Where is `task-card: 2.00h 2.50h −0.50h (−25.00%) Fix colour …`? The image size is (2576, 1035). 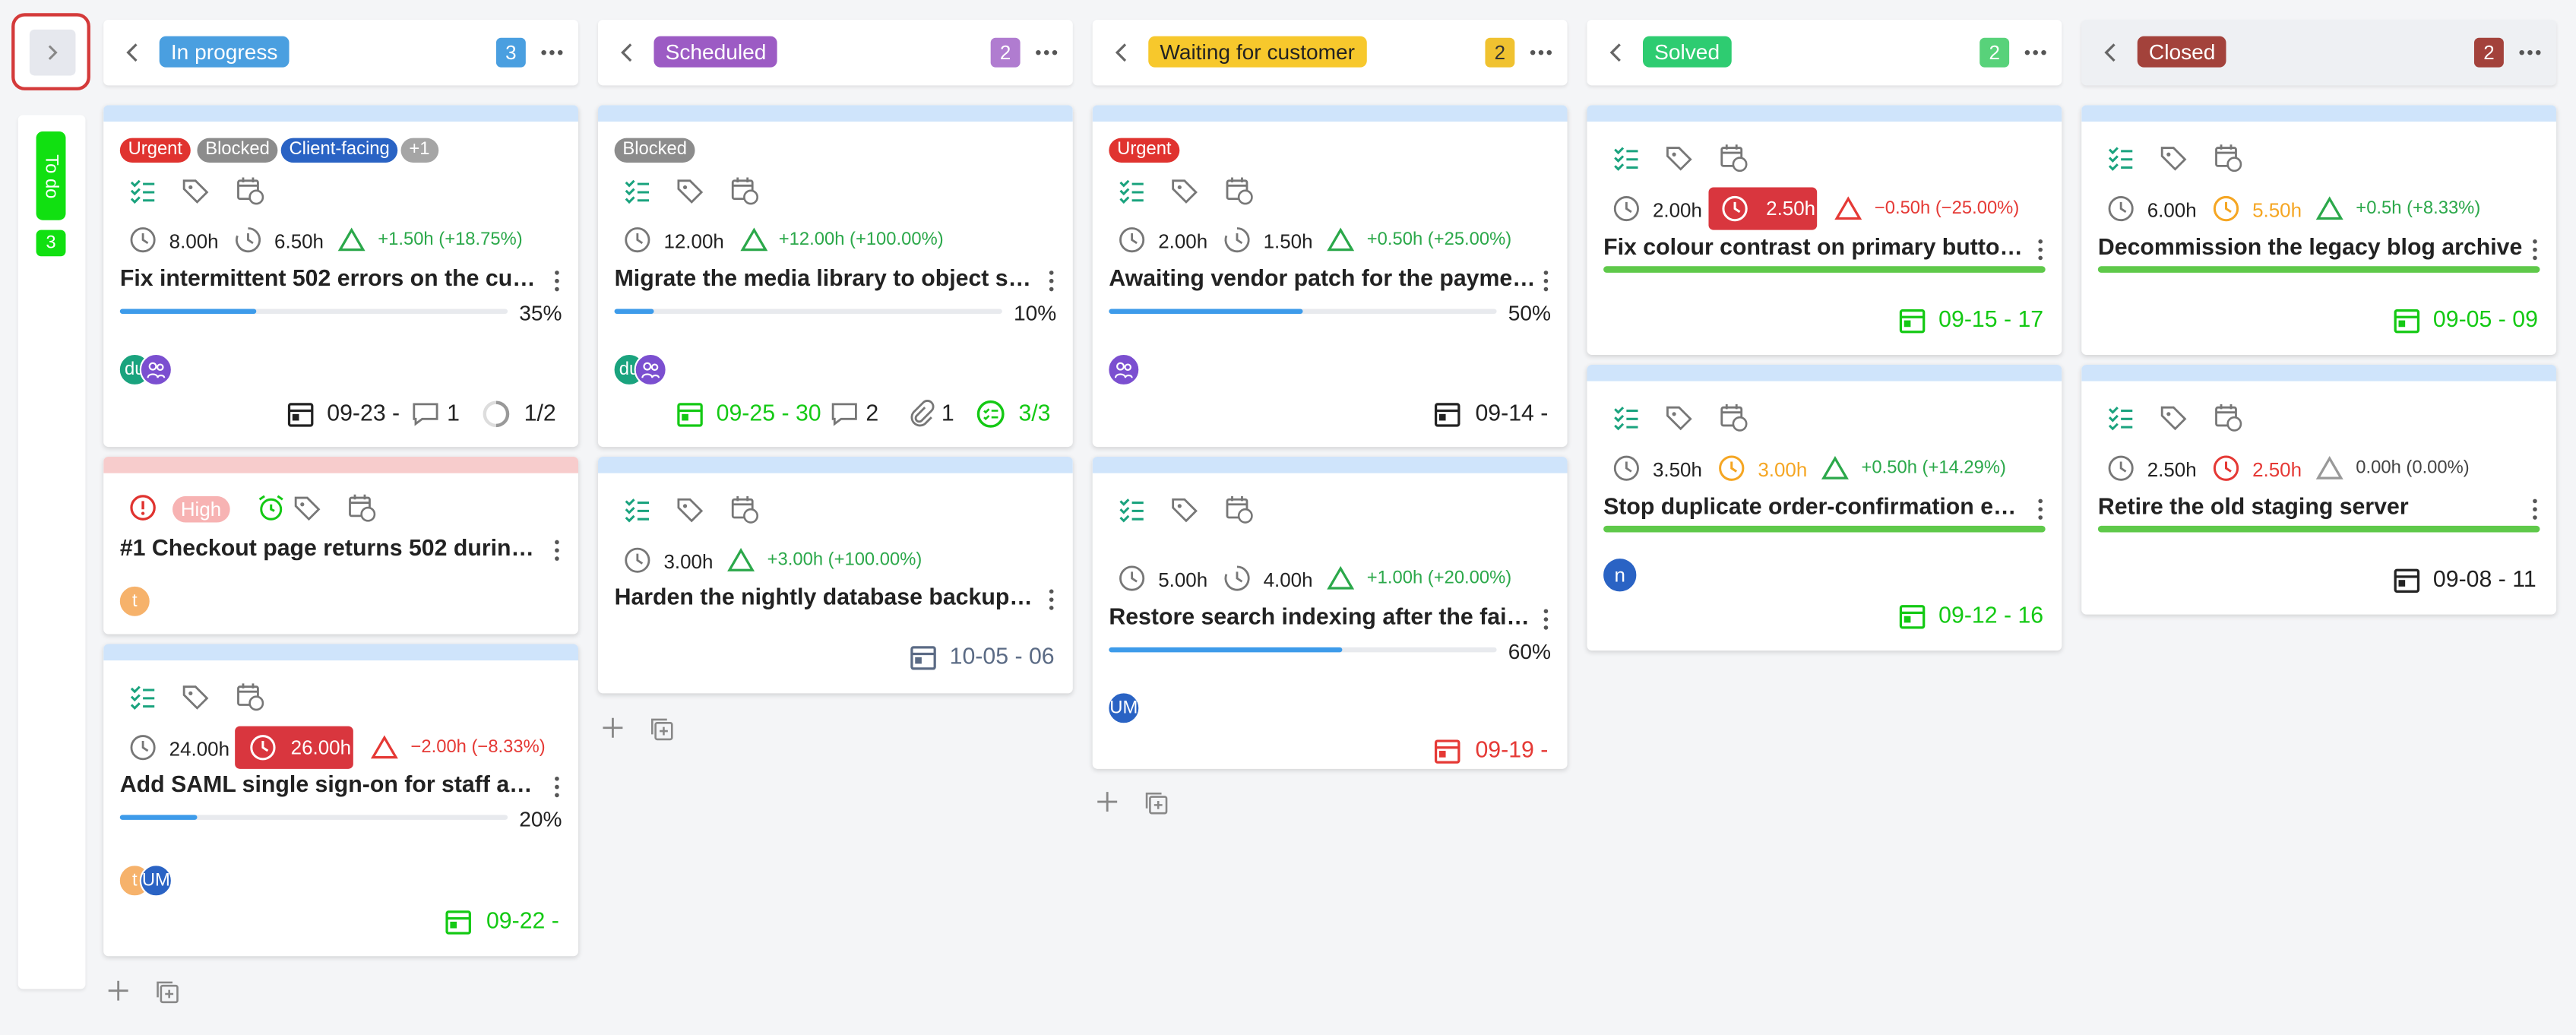 task-card: 2.00h 2.50h −0.50h (−25.00%) Fix colour … is located at coordinates (1824, 230).